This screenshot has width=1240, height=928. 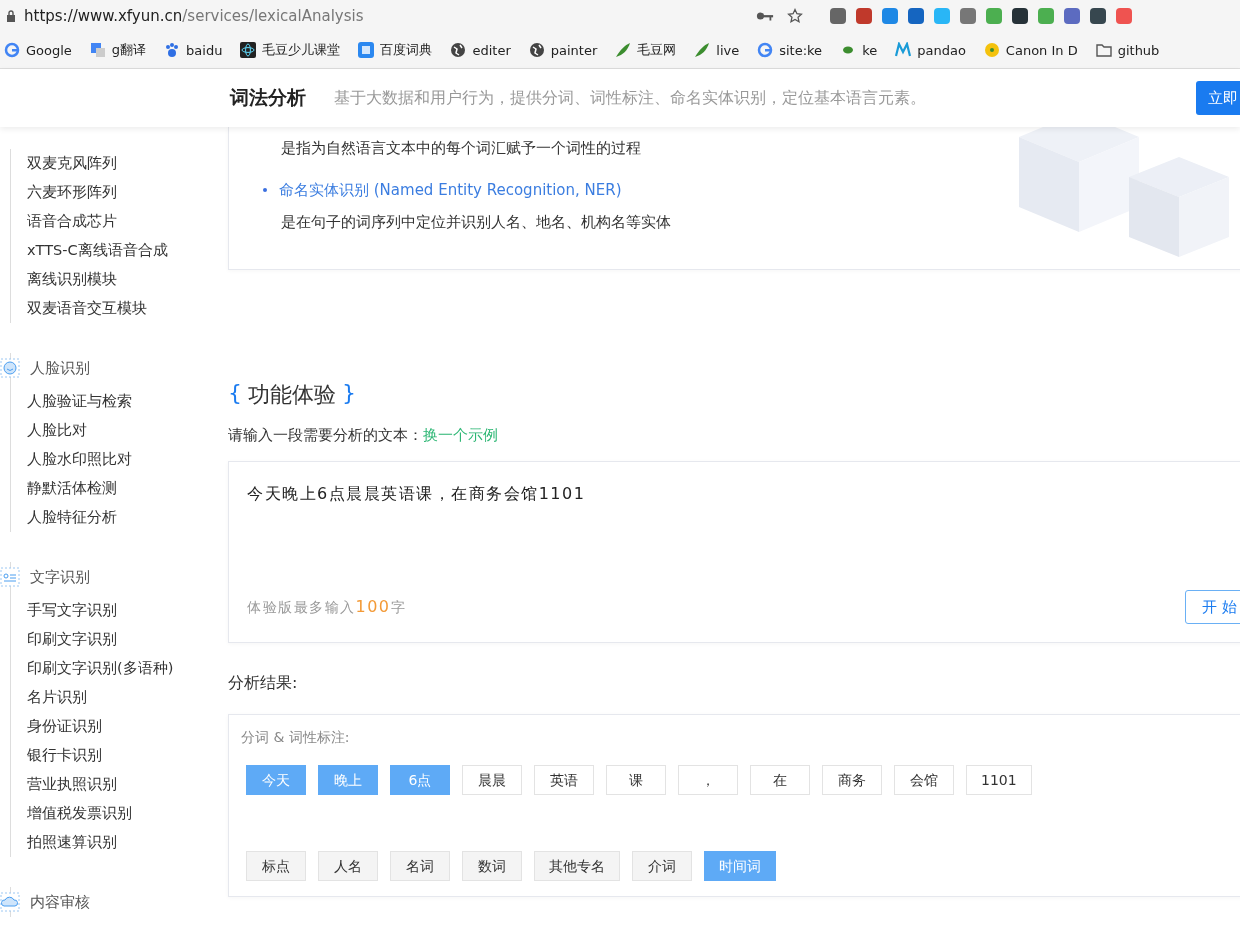 What do you see at coordinates (119, 308) in the screenshot?
I see `sidebar-item: 双麦语音交互模块` at bounding box center [119, 308].